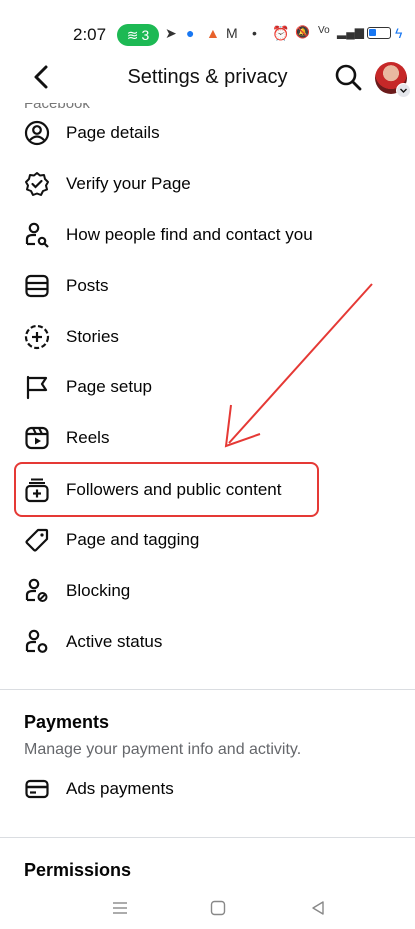 Image resolution: width=415 pixels, height=929 pixels. Describe the element at coordinates (218, 908) in the screenshot. I see `home-nav-icon` at that location.